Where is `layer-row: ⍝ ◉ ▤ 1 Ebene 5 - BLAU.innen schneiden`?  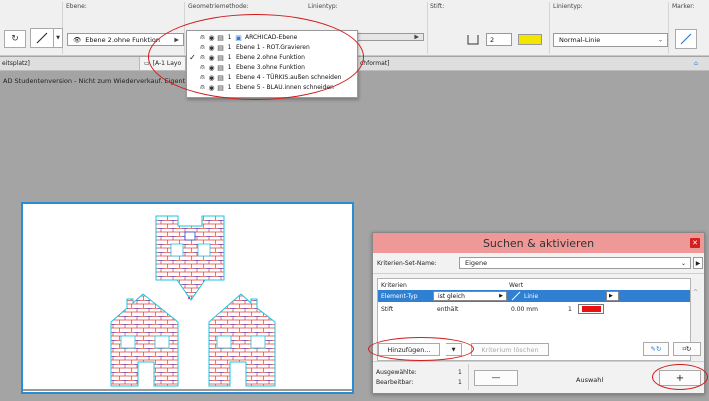
layer-row: ⍝ ◉ ▤ 1 Ebene 5 - BLAU.innen schneiden is located at coordinates (273, 87).